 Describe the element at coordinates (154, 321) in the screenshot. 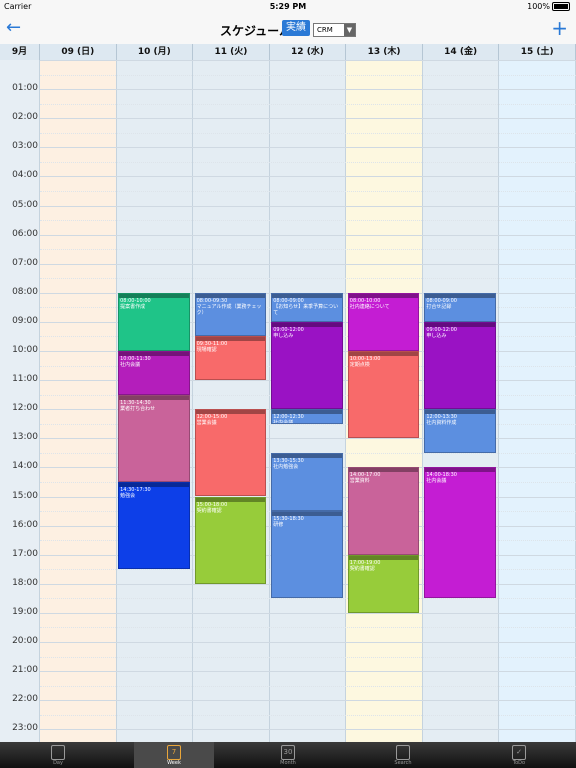

I see `event-block: 08:00-10:00 提案書作成` at that location.